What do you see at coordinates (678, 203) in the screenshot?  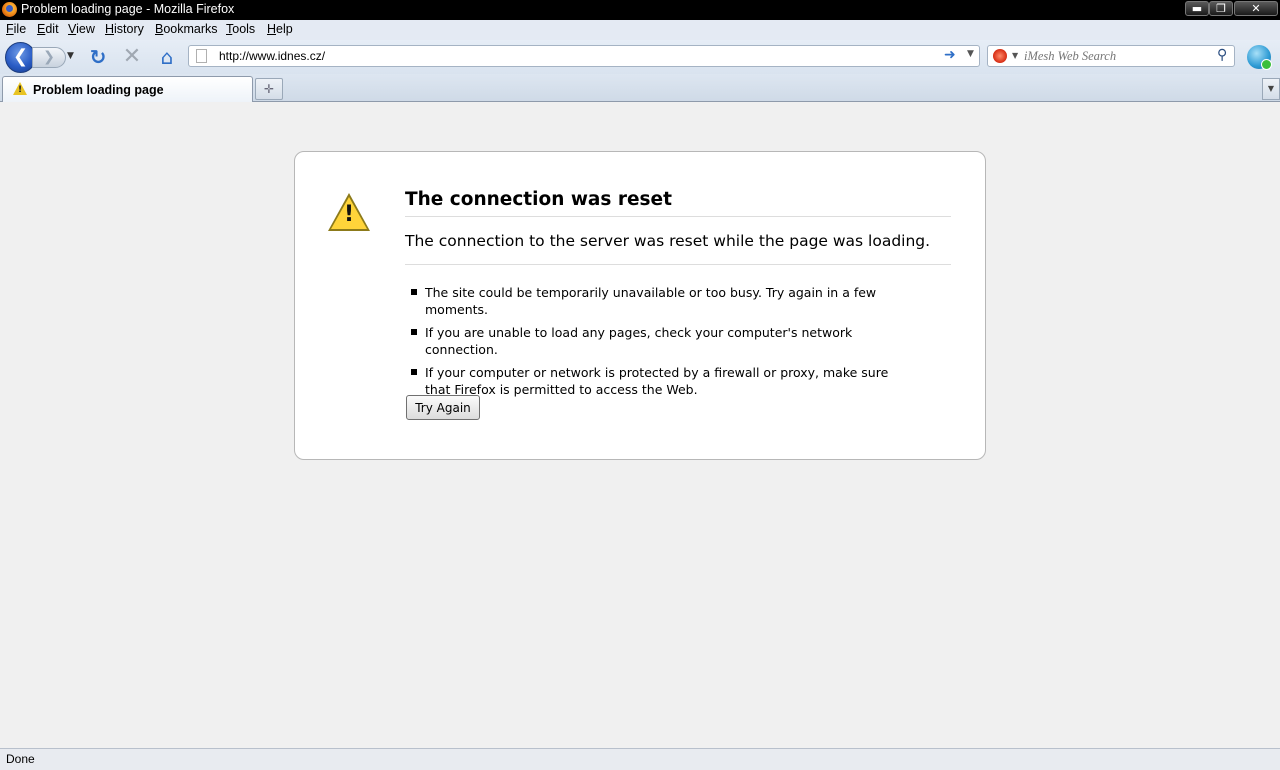 I see `error-title: The connection was reset` at bounding box center [678, 203].